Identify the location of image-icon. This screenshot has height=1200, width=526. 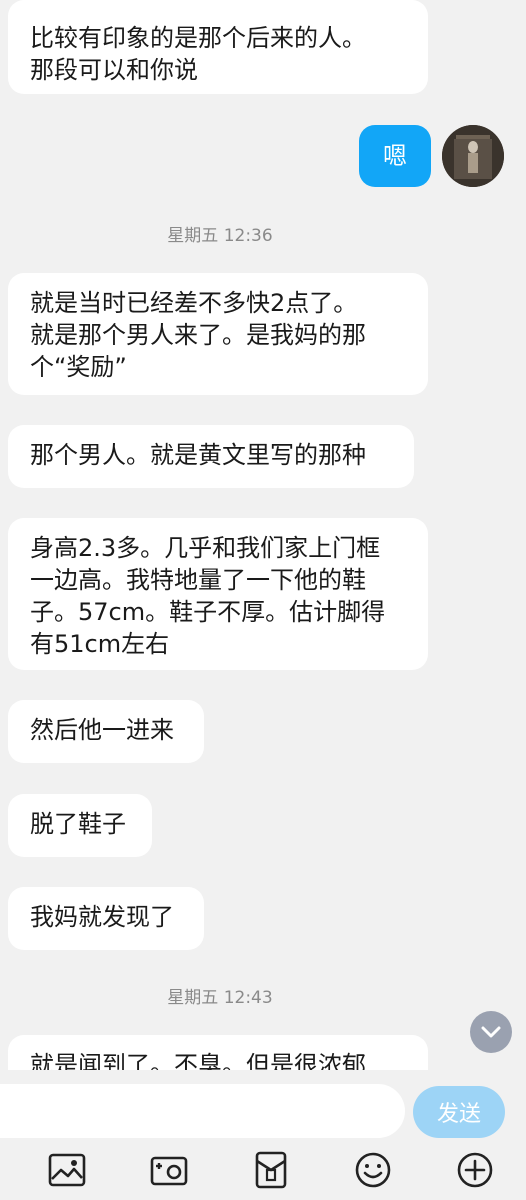
(67, 1170).